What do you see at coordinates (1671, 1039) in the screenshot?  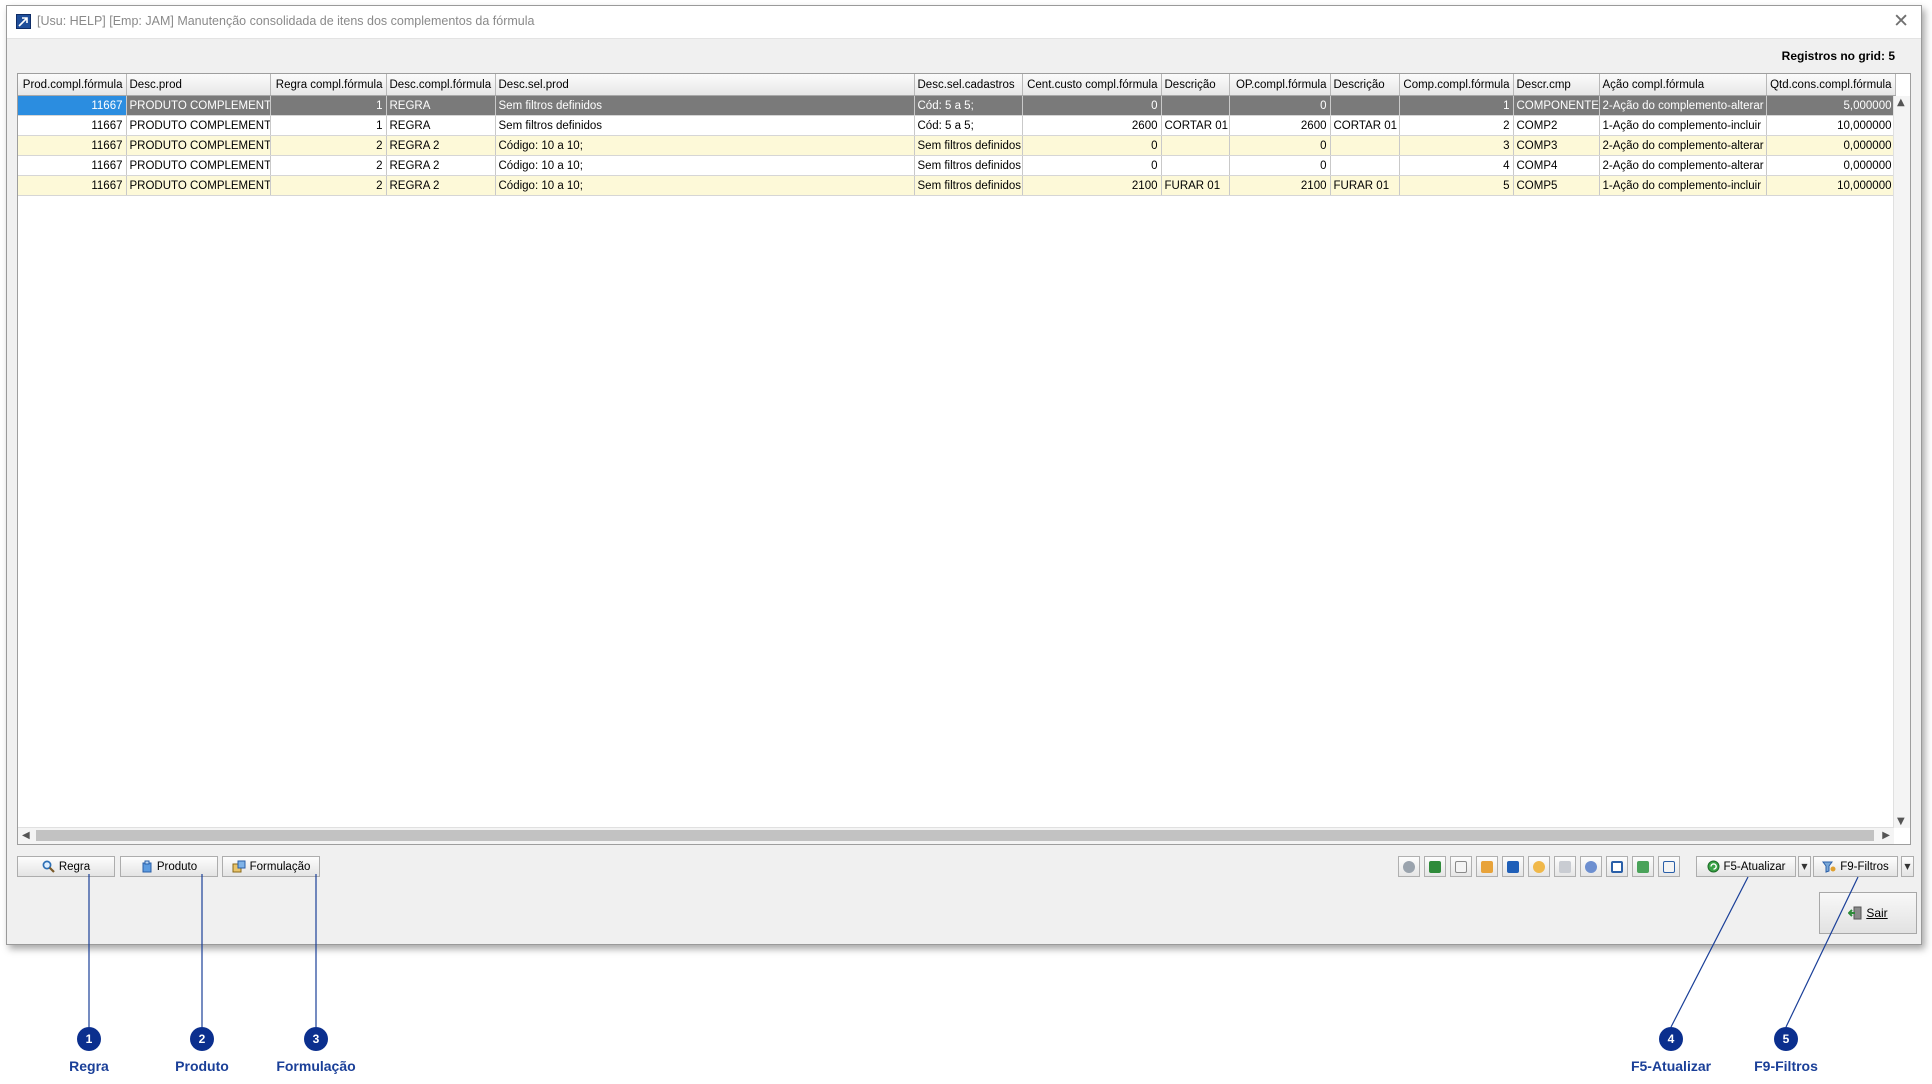 I see `callout-marker-4: 4` at bounding box center [1671, 1039].